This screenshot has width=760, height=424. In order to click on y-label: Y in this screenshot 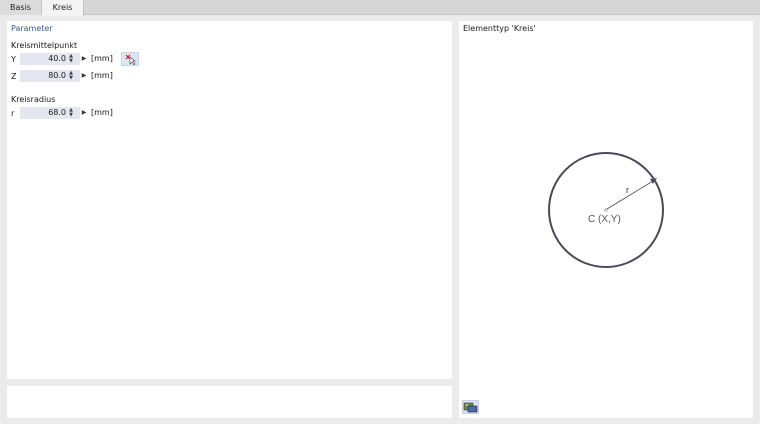, I will do `click(13, 59)`.